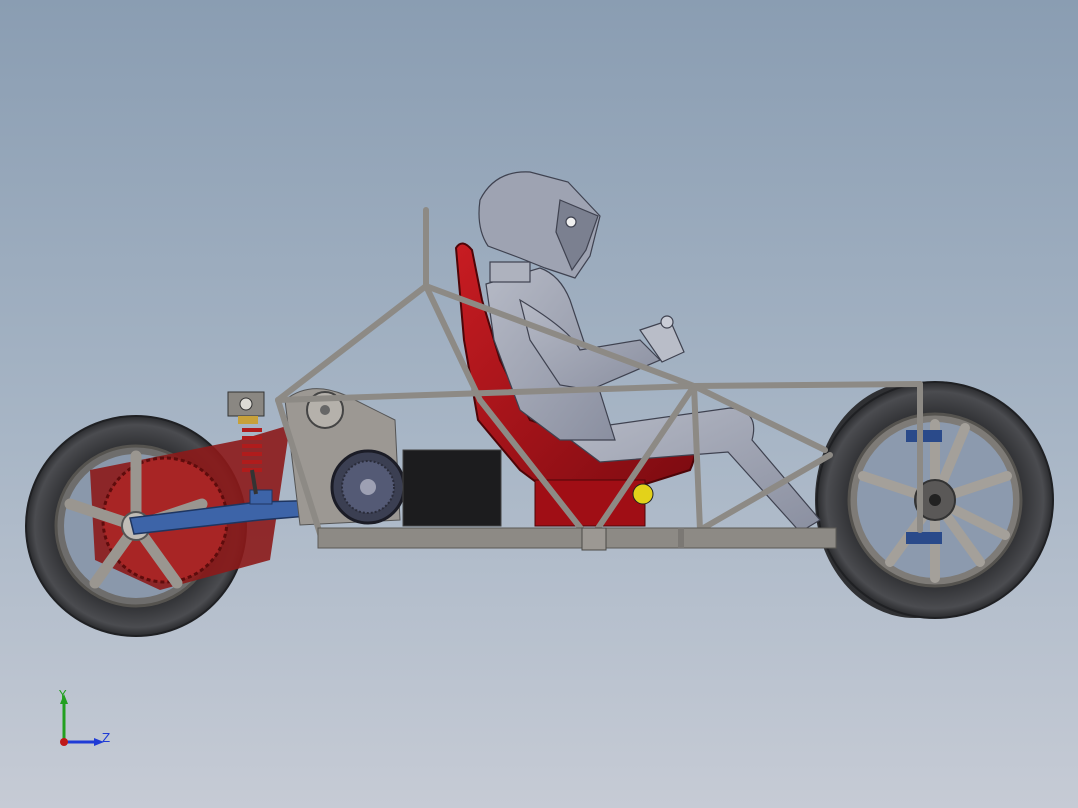 This screenshot has height=808, width=1078. What do you see at coordinates (452, 488) in the screenshot?
I see `battery` at bounding box center [452, 488].